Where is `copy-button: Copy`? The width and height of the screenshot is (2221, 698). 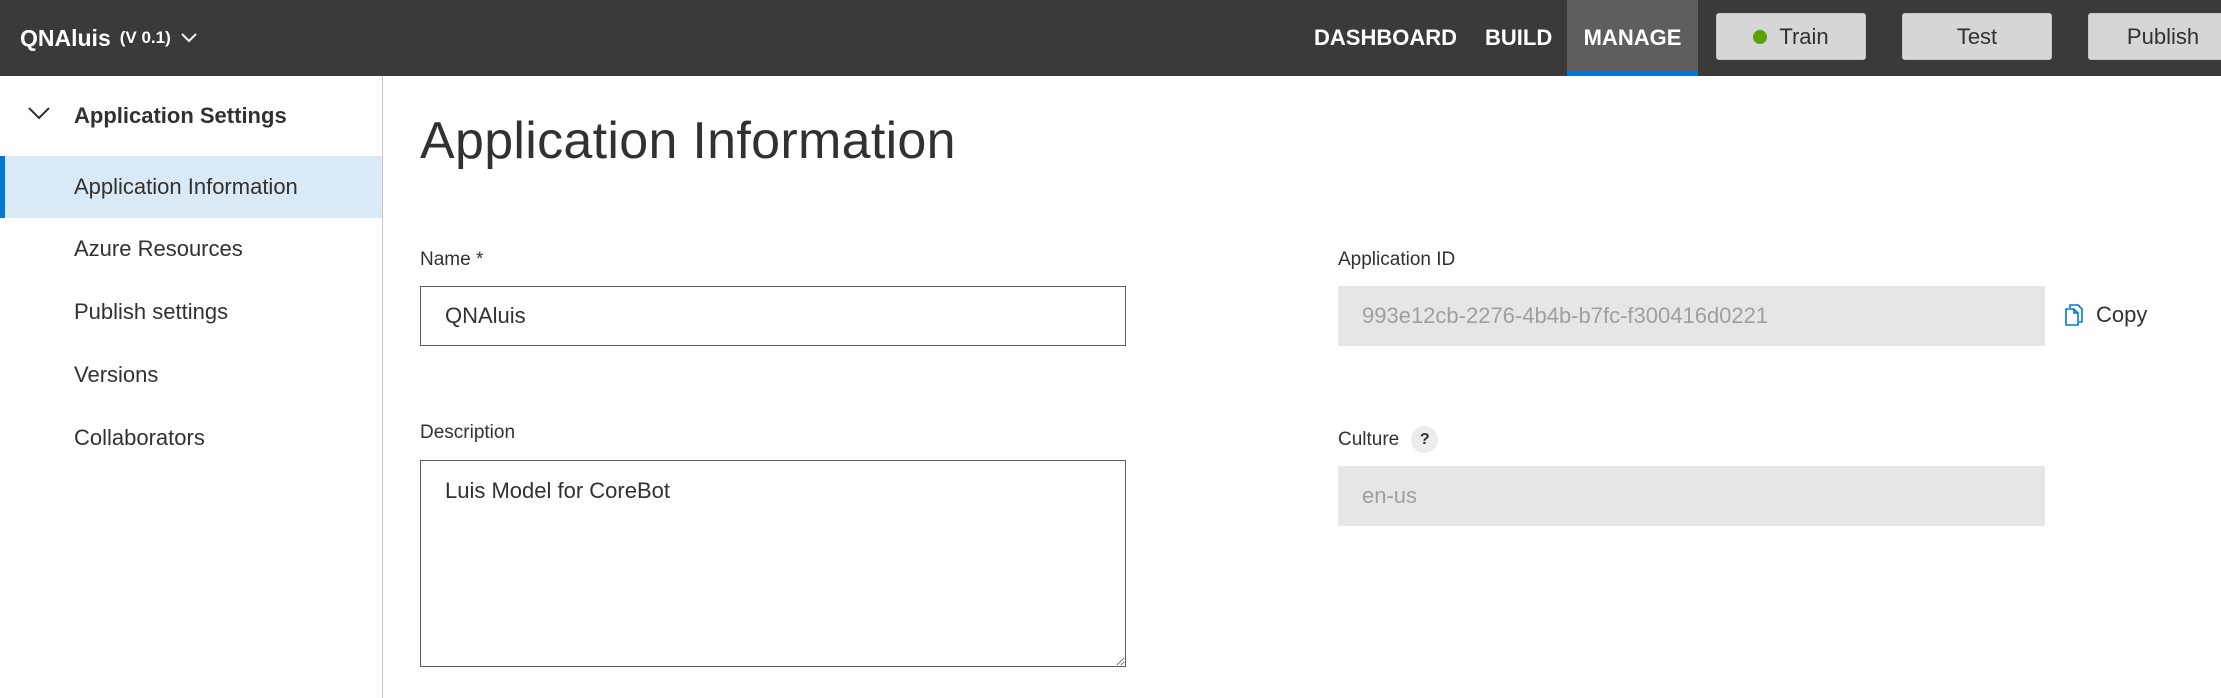 copy-button: Copy is located at coordinates (2105, 315).